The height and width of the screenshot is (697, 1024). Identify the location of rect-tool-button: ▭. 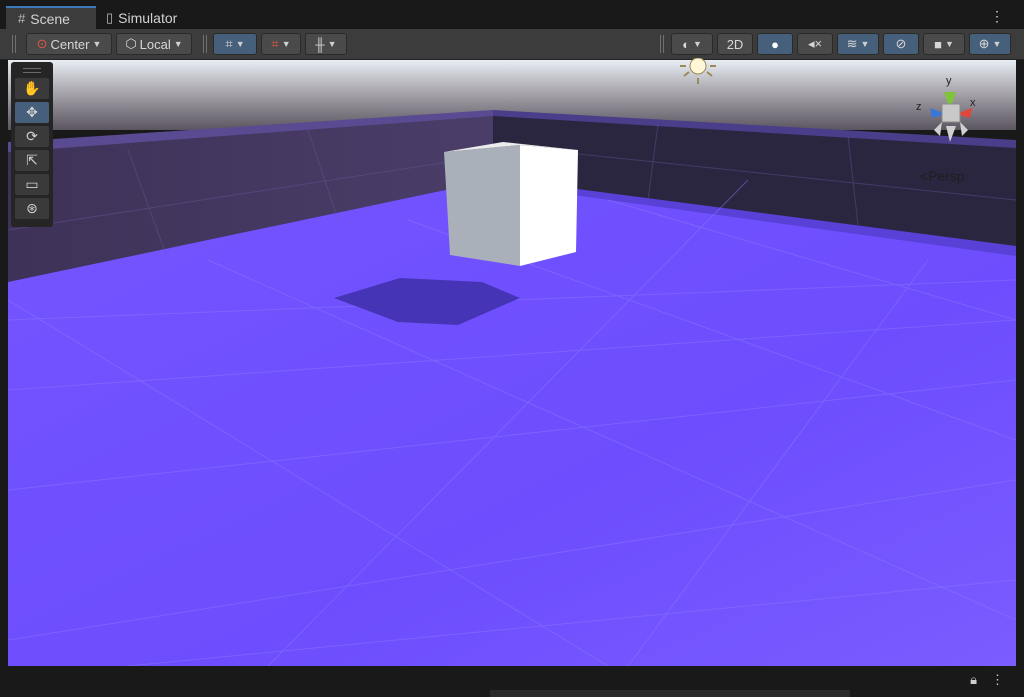
(32, 184).